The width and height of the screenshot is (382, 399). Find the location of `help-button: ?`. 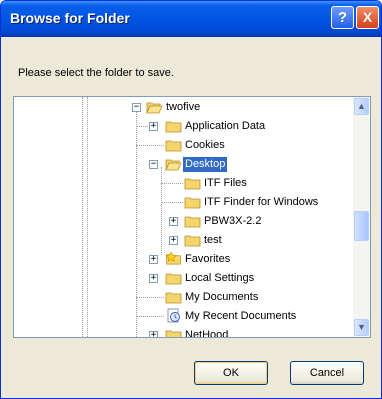

help-button: ? is located at coordinates (342, 17).